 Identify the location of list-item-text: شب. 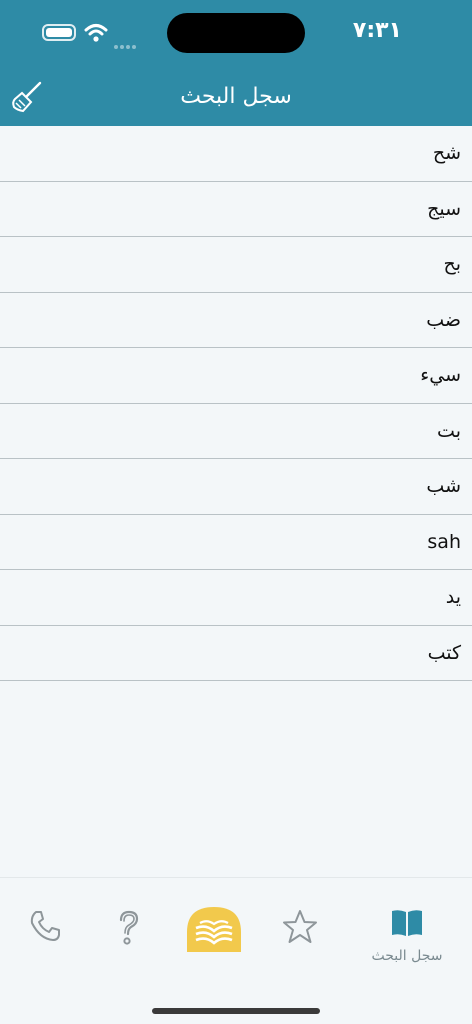
(443, 486).